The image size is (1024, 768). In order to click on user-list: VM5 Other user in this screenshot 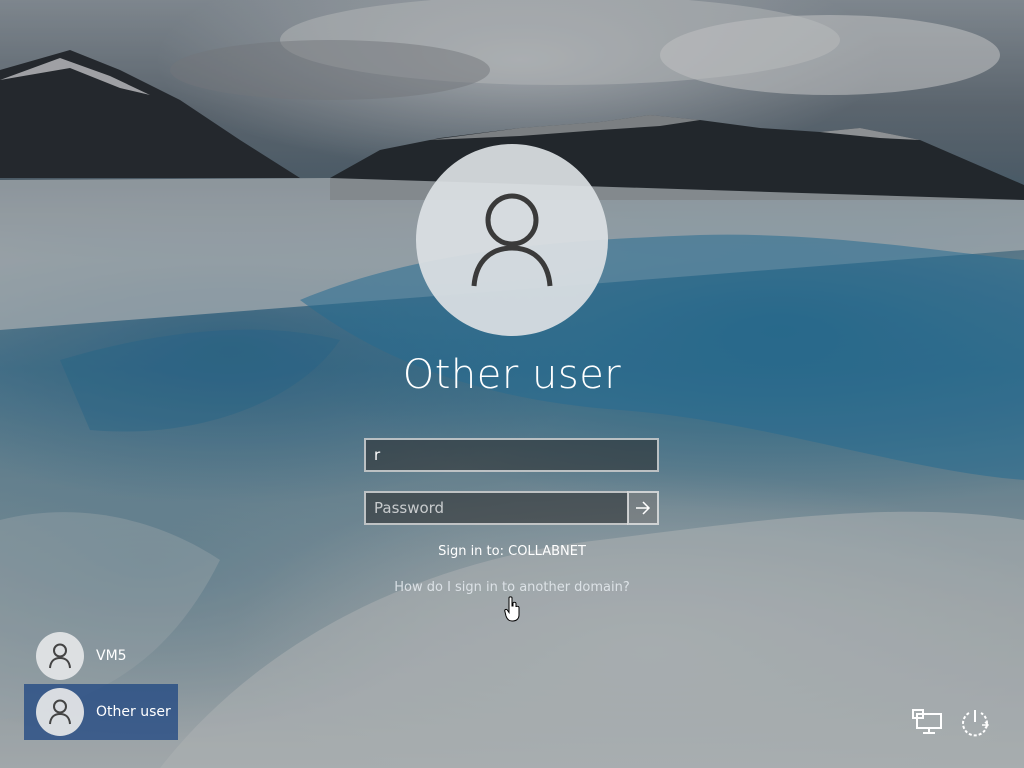, I will do `click(101, 684)`.